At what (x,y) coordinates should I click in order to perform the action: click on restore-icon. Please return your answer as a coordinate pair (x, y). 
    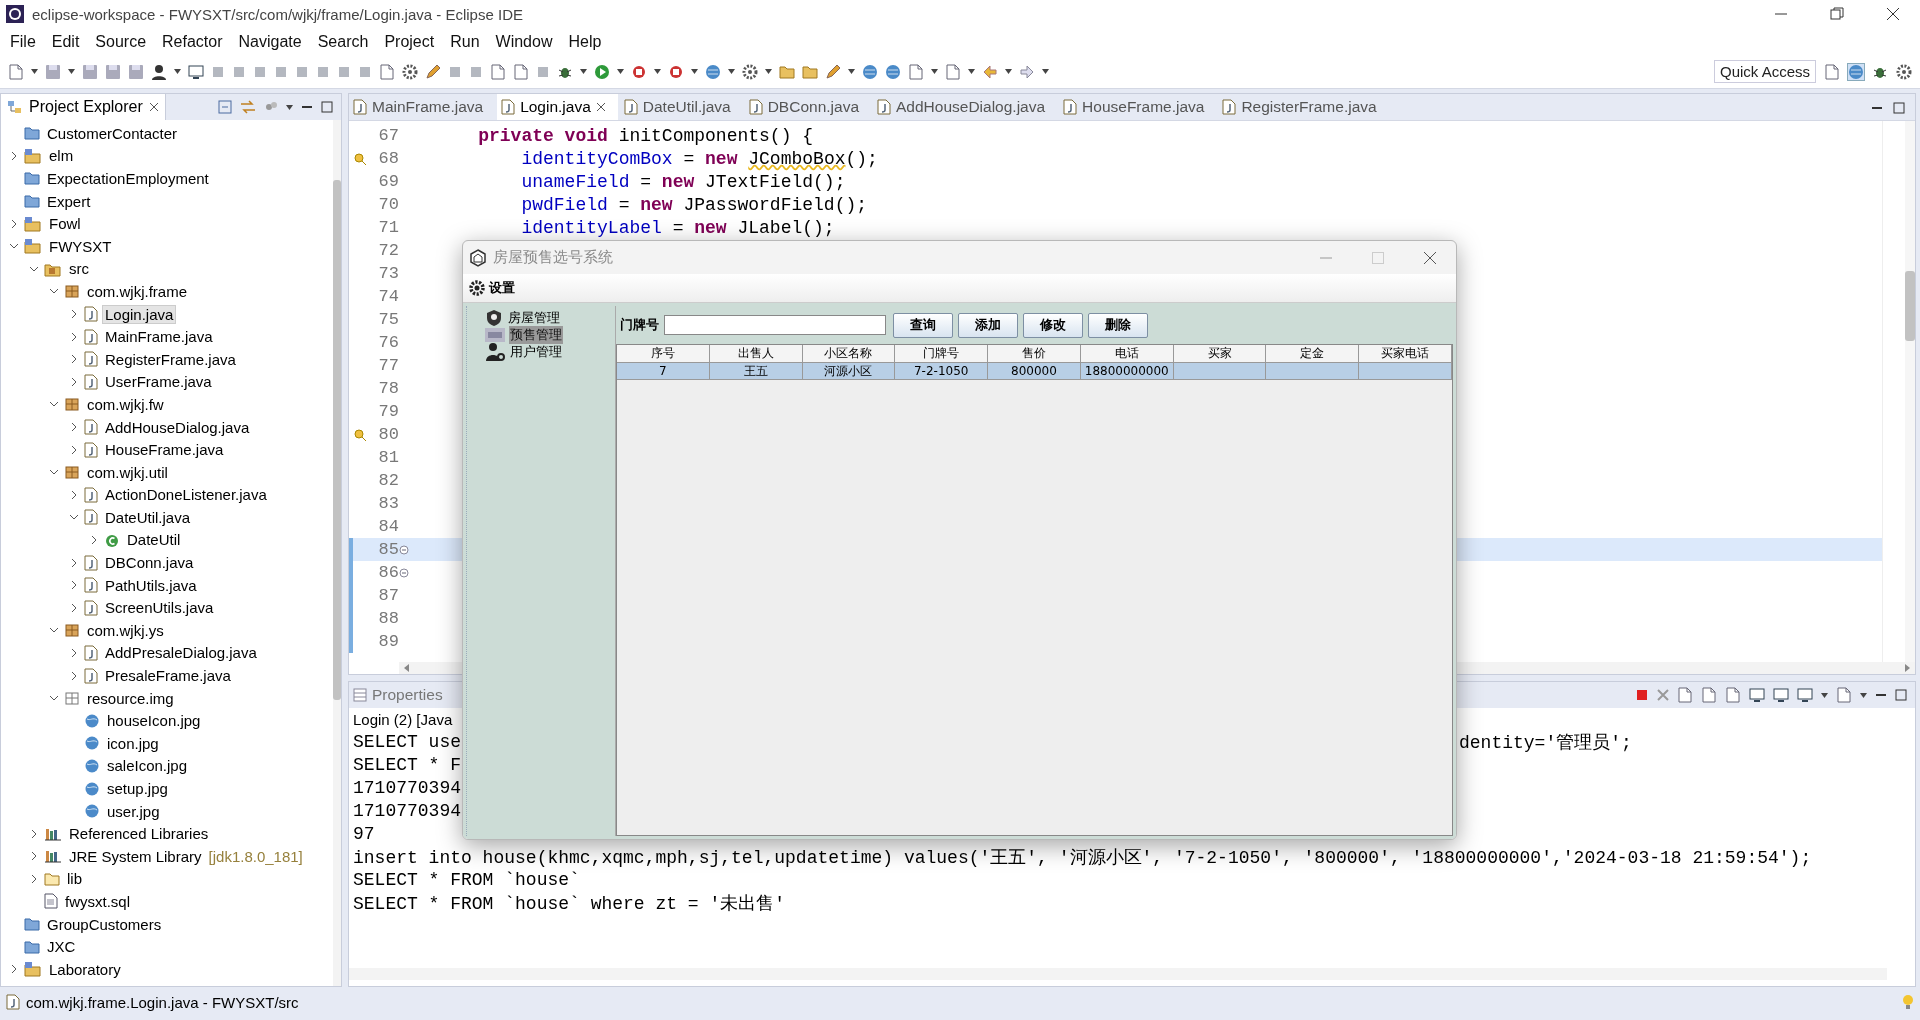
    Looking at the image, I should click on (1837, 14).